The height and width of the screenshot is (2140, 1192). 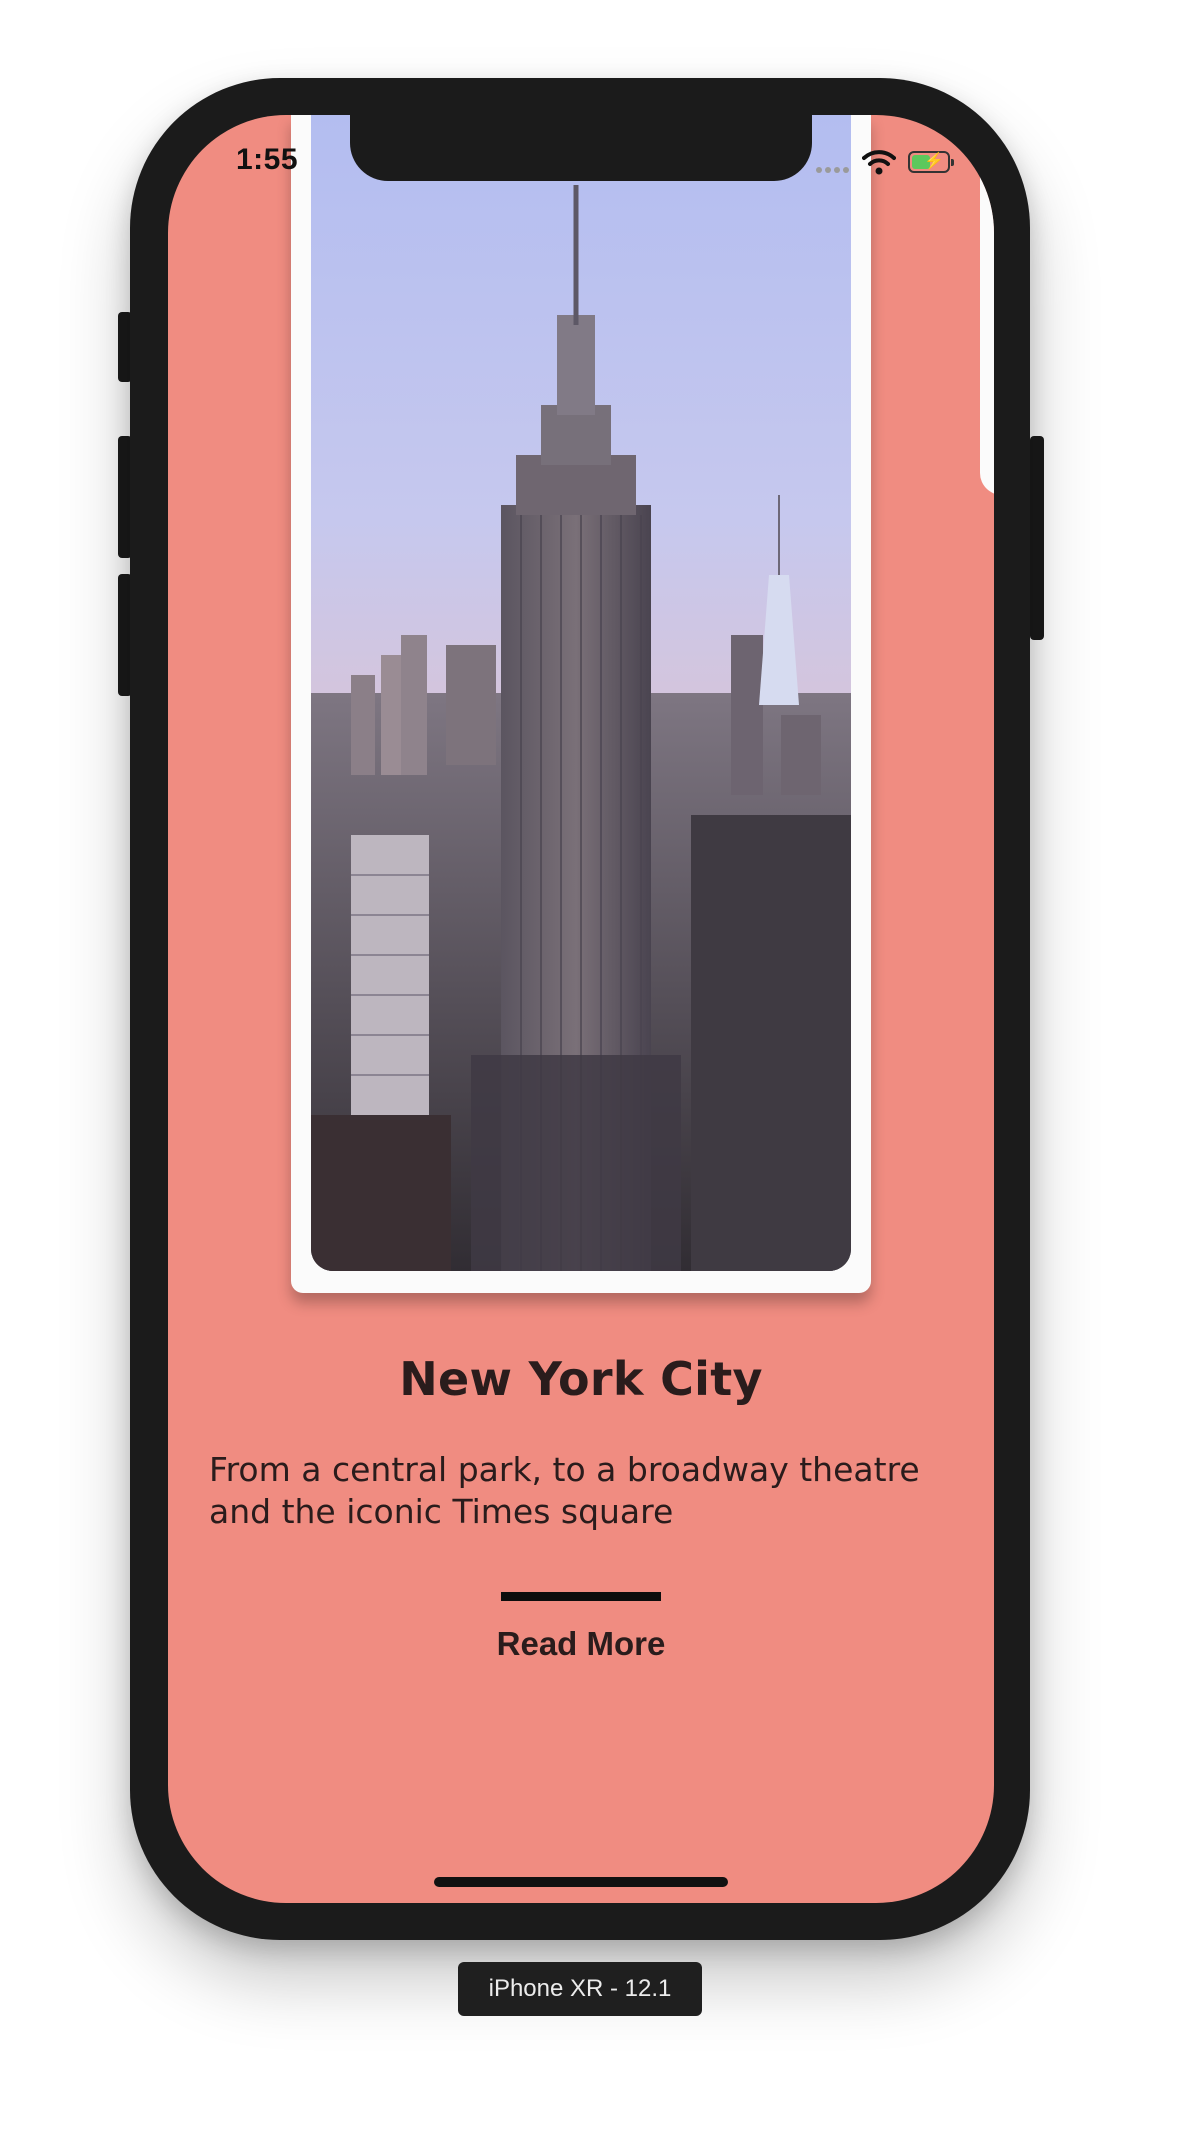 I want to click on city-title: New York City, so click(x=581, y=1379).